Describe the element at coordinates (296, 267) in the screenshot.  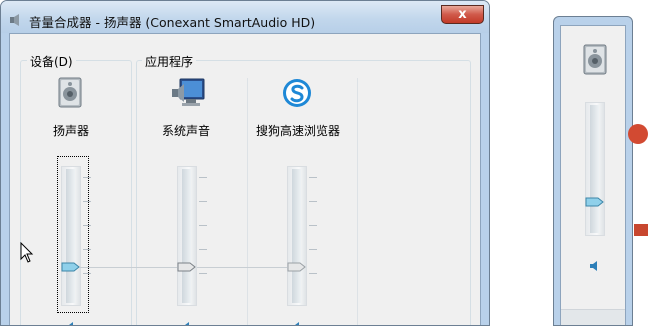
I see `sogou-browser-volume-thumb` at that location.